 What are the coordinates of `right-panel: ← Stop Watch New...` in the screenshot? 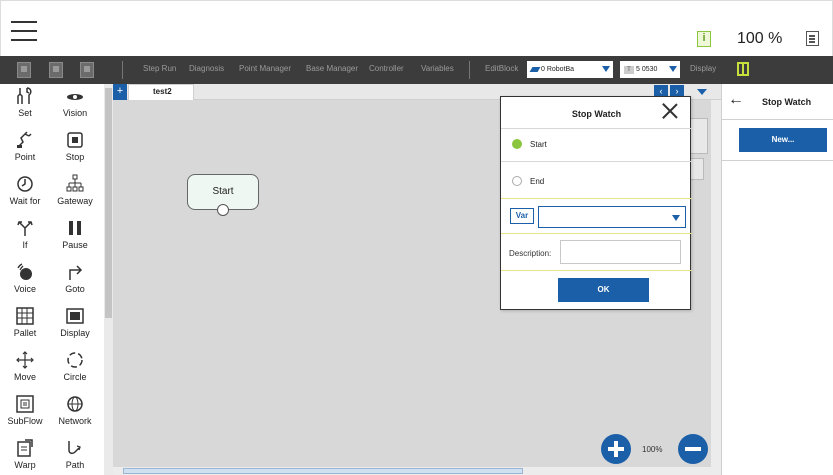 It's located at (777, 279).